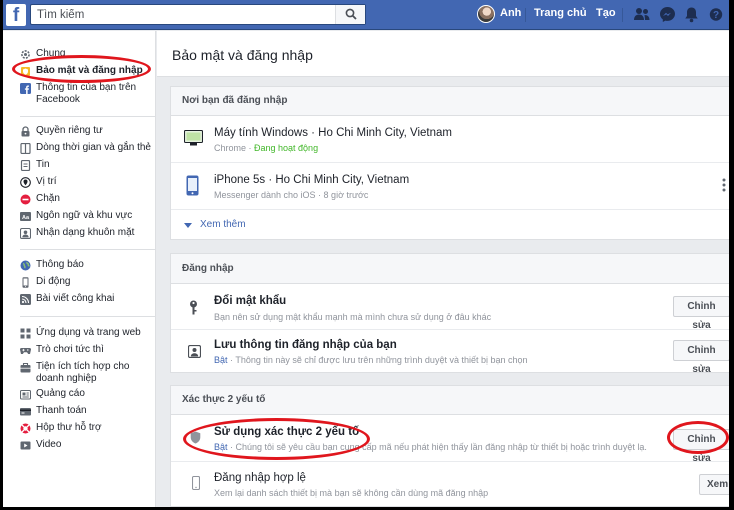  Describe the element at coordinates (35, 165) in the screenshot. I see `sidebar-item-story: Tin` at that location.